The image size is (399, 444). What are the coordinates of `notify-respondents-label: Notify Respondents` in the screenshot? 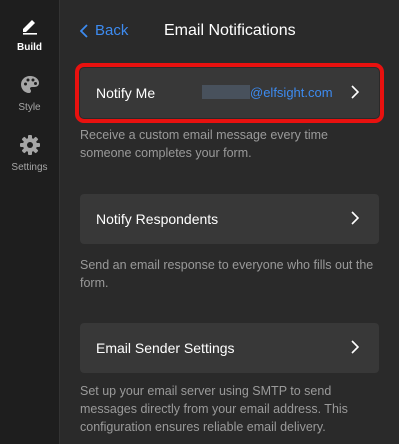 It's located at (157, 219).